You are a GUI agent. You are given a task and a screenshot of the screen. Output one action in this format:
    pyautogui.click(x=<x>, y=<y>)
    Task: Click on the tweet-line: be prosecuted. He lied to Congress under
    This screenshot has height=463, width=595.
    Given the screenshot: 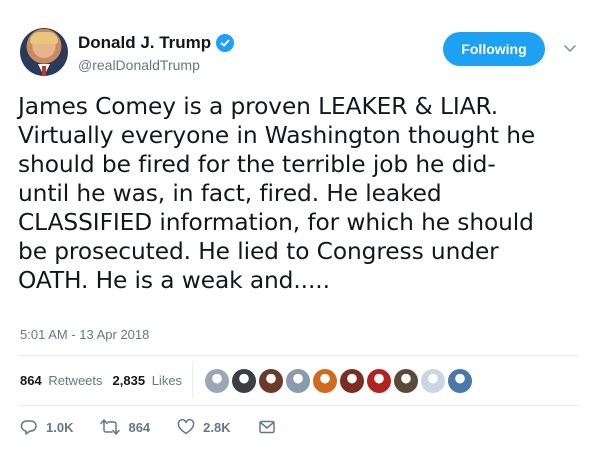 What is the action you would take?
    pyautogui.click(x=258, y=251)
    